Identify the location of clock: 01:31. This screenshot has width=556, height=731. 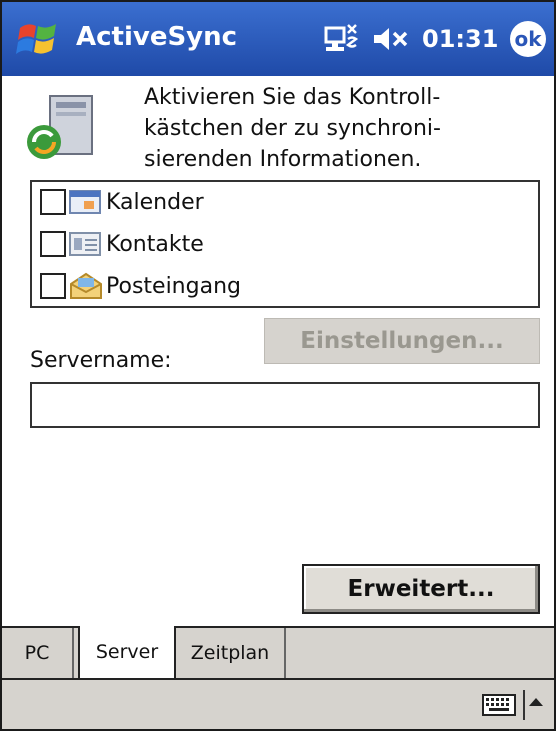
(460, 39).